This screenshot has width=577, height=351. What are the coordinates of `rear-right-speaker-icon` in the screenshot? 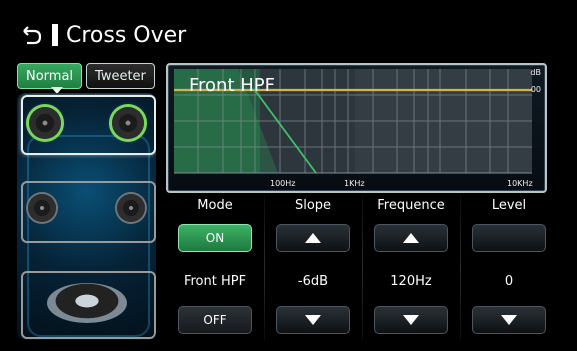 It's located at (131, 208).